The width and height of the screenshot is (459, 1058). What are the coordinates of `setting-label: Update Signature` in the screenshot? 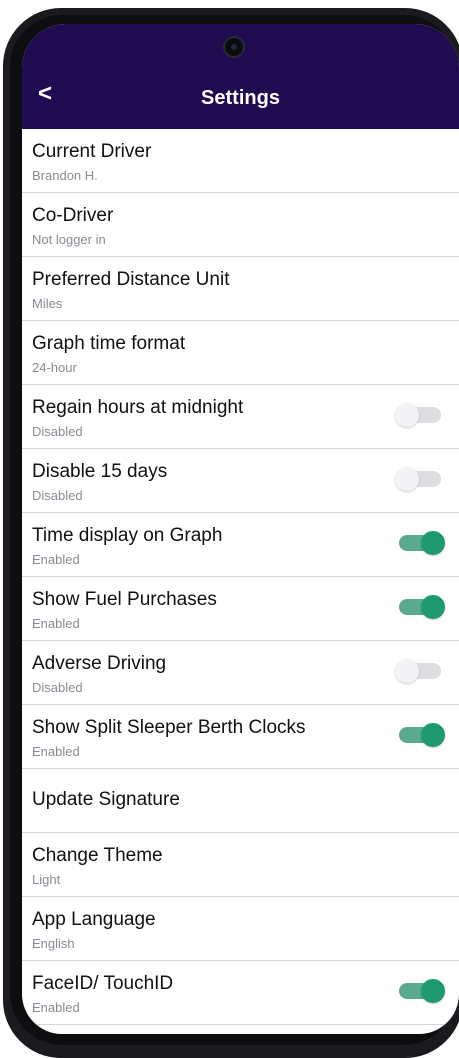 It's located at (106, 799).